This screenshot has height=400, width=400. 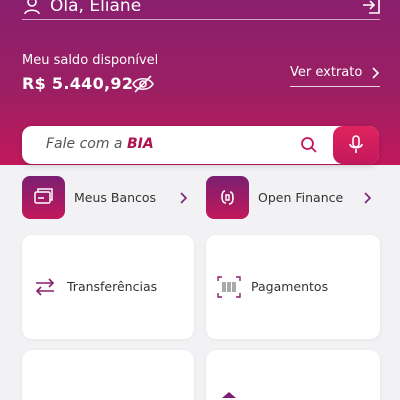 What do you see at coordinates (115, 197) in the screenshot?
I see `shortcut-label: Meus Bancos` at bounding box center [115, 197].